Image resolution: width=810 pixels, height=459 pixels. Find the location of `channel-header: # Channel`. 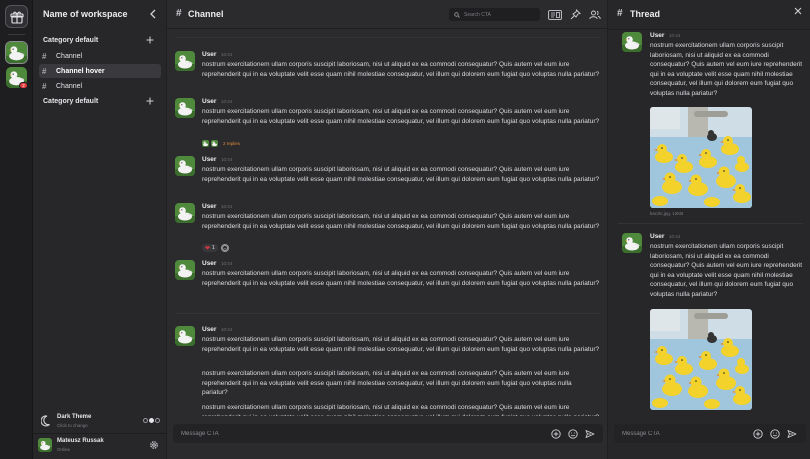

channel-header: # Channel is located at coordinates (387, 14).